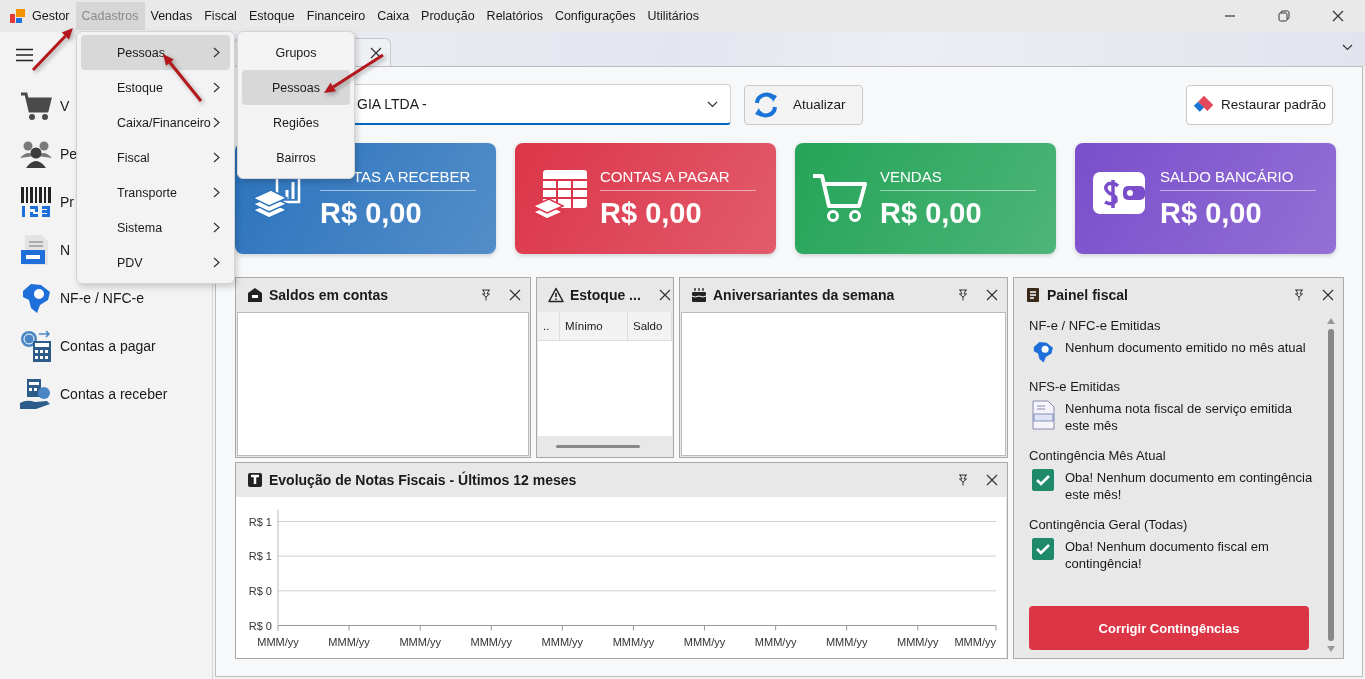 Image resolution: width=1365 pixels, height=679 pixels. Describe the element at coordinates (448, 16) in the screenshot. I see `menu-item: Produção` at that location.